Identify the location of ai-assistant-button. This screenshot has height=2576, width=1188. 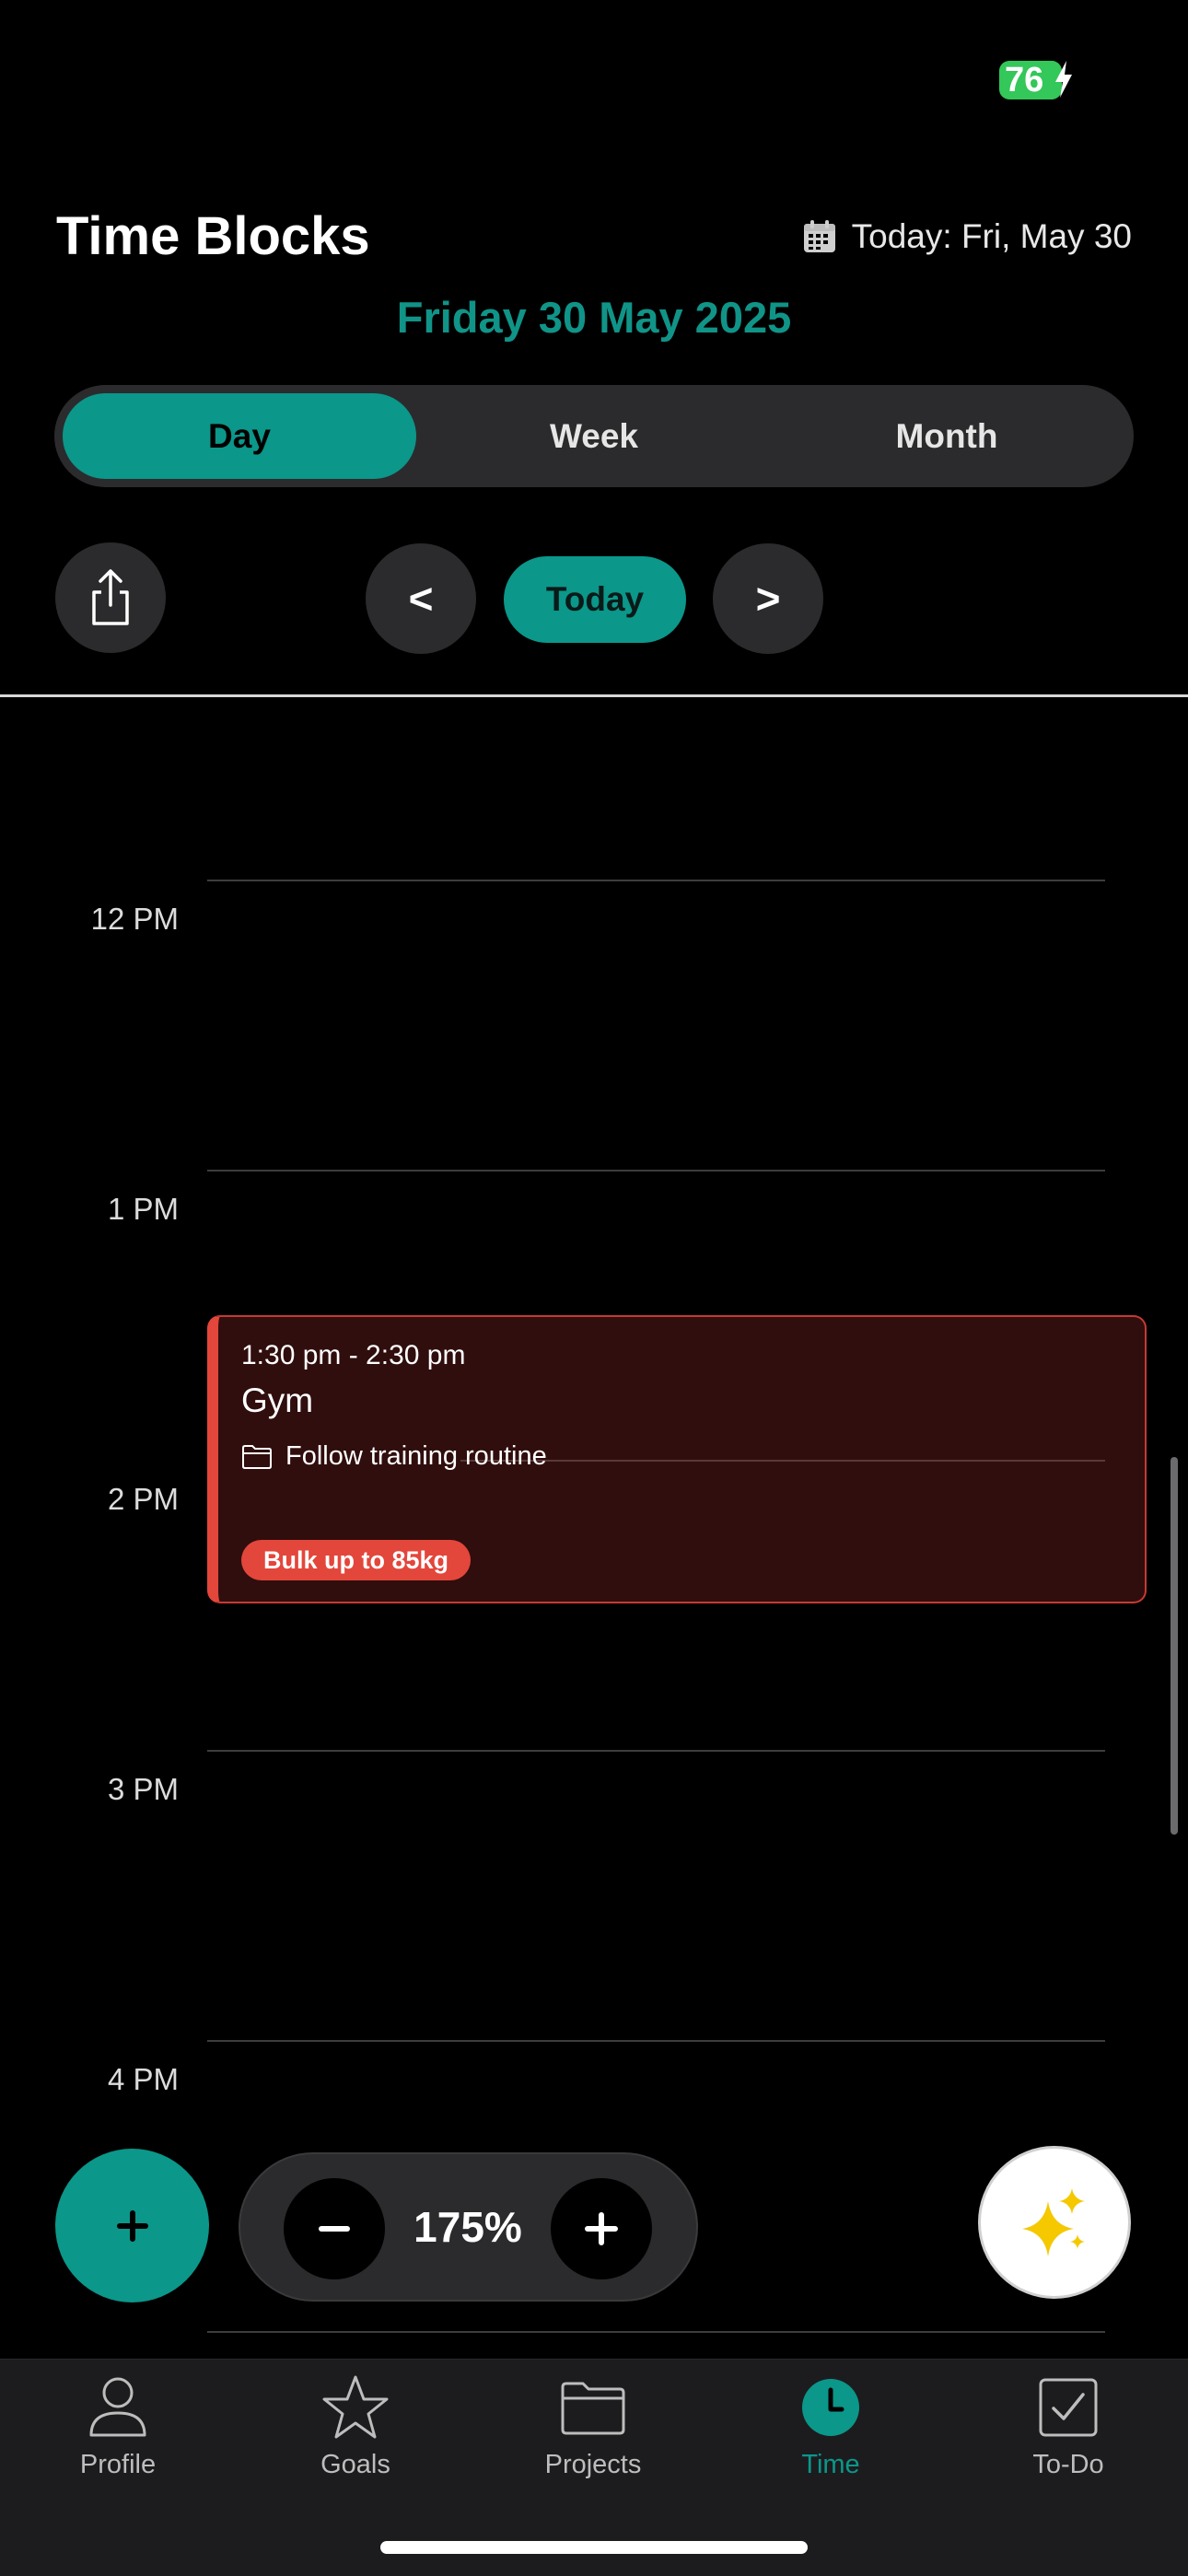
(1054, 2222).